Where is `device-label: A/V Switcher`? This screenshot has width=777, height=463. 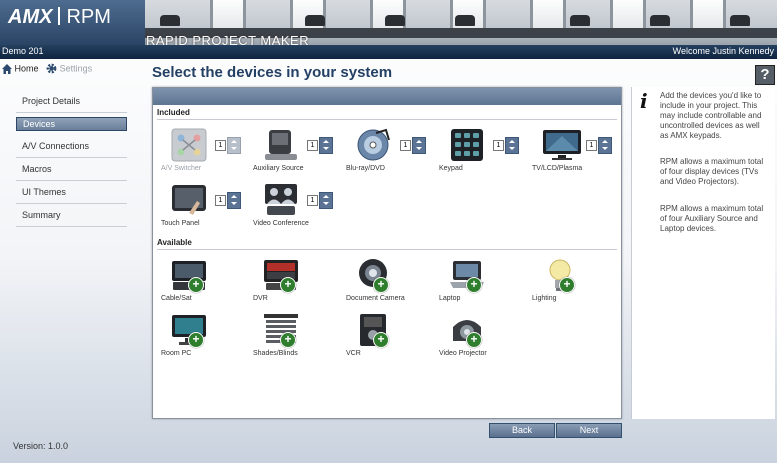
device-label: A/V Switcher is located at coordinates (181, 168).